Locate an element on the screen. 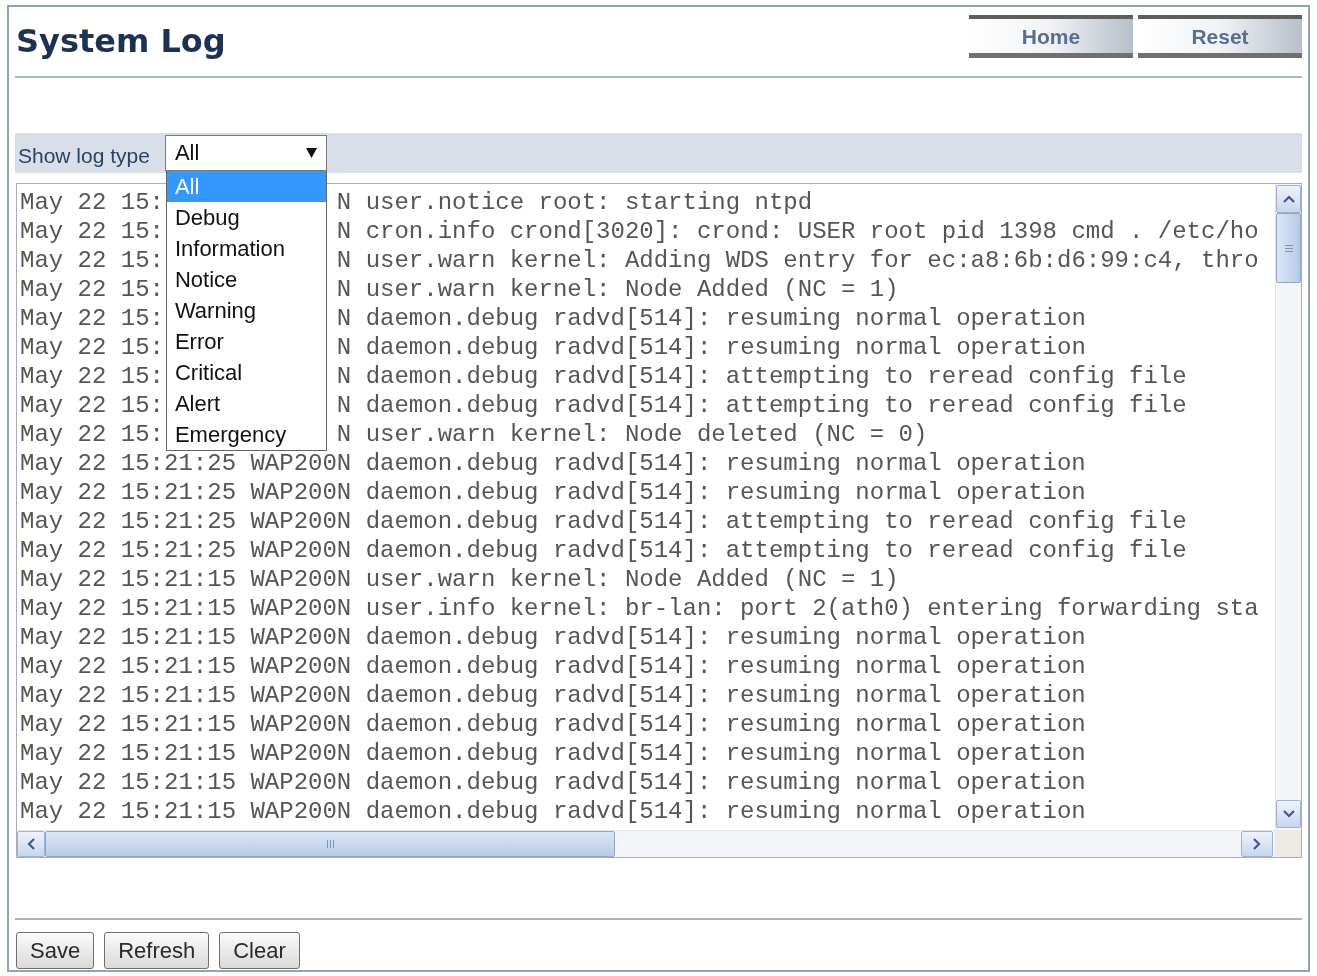 This screenshot has width=1317, height=976. scroll-up-button is located at coordinates (1288, 199).